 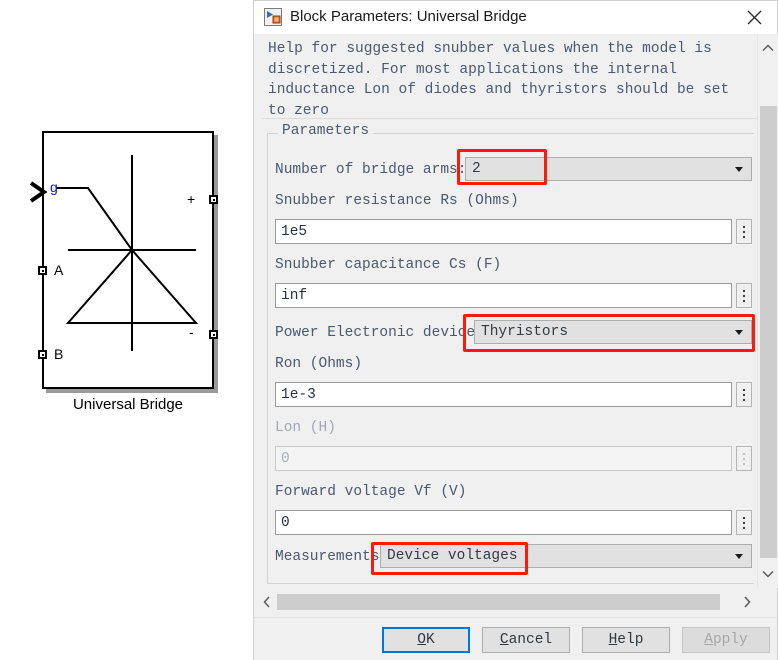 What do you see at coordinates (503, 231) in the screenshot?
I see `snubber-resistance-input: 1e5` at bounding box center [503, 231].